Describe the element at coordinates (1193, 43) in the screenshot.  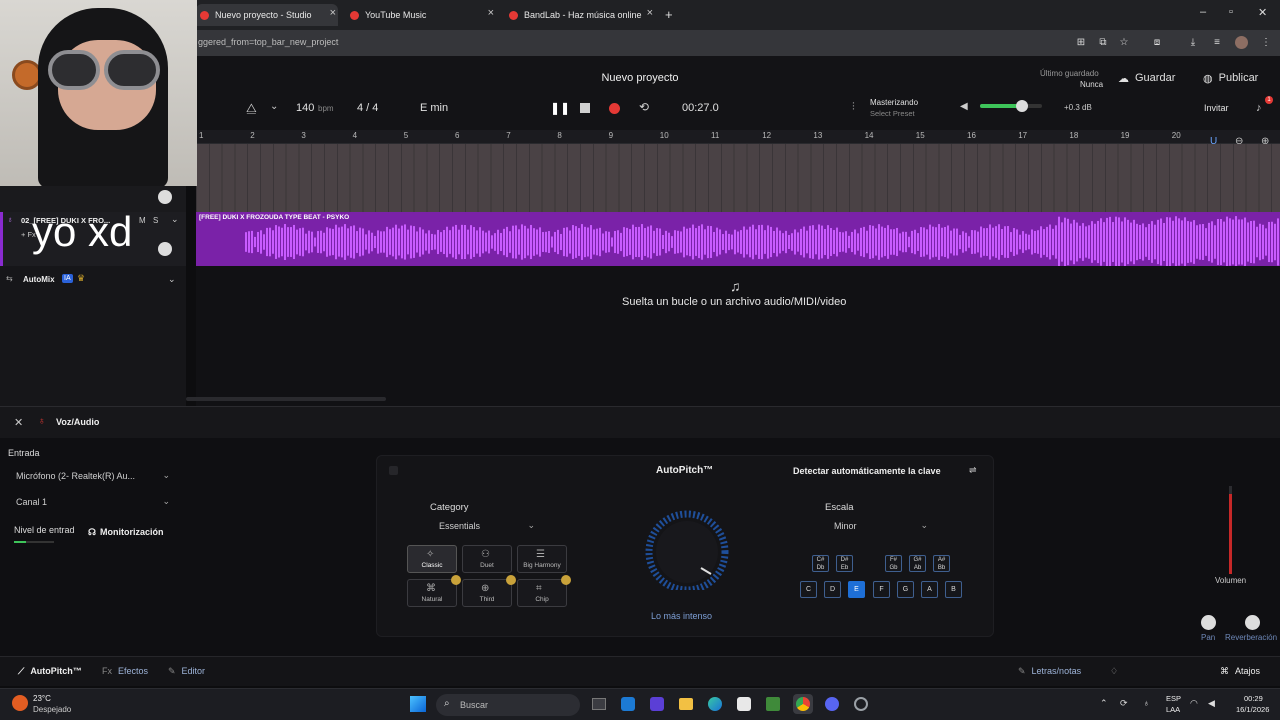
I see `download-icon: ⤓` at that location.